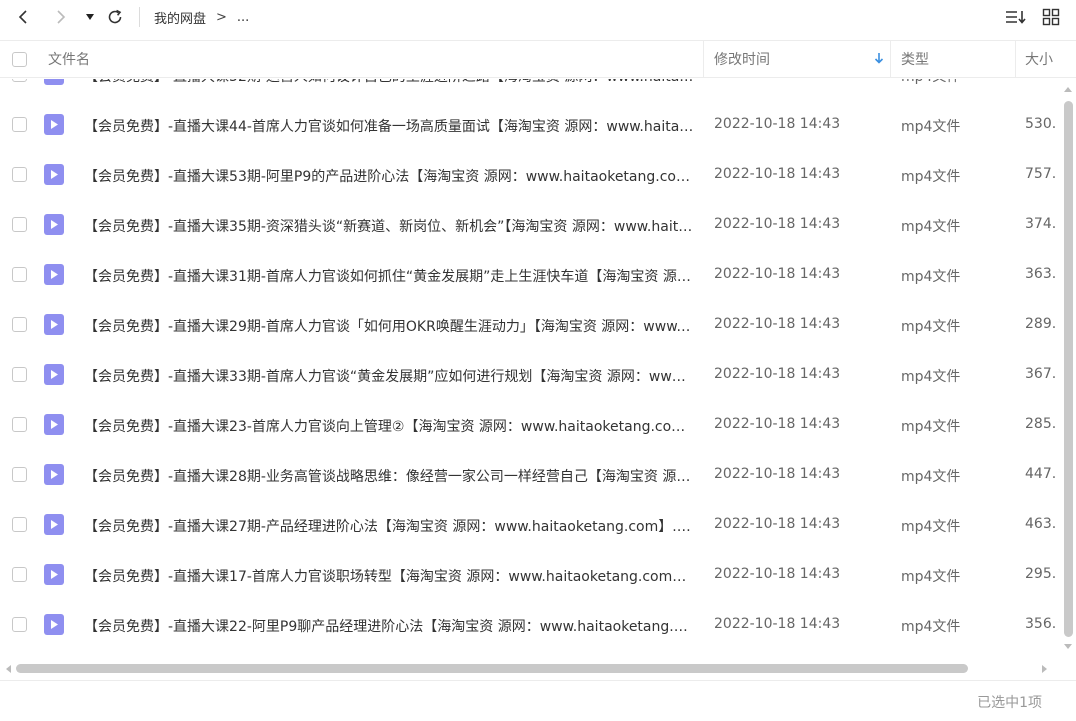 The image size is (1076, 721). I want to click on scroll-left-icon, so click(8, 669).